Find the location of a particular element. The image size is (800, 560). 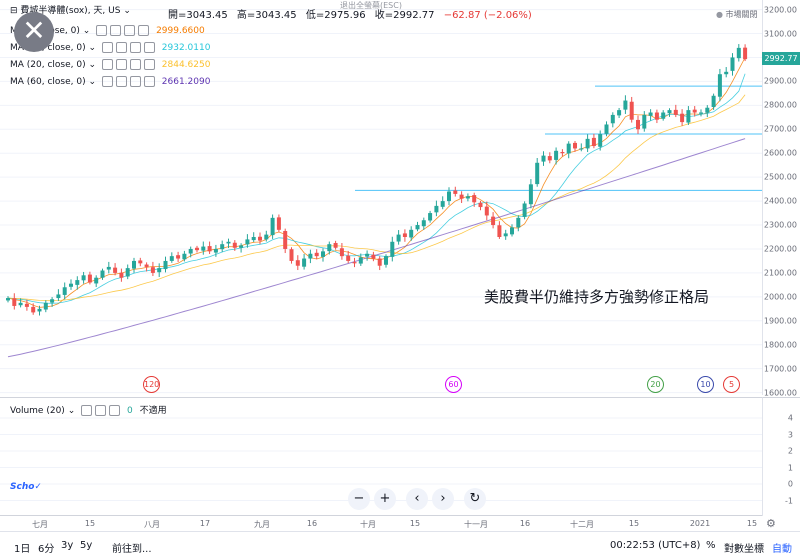

chart-annotation: 美股費半仍維持多方強勢修正格局 is located at coordinates (596, 296).